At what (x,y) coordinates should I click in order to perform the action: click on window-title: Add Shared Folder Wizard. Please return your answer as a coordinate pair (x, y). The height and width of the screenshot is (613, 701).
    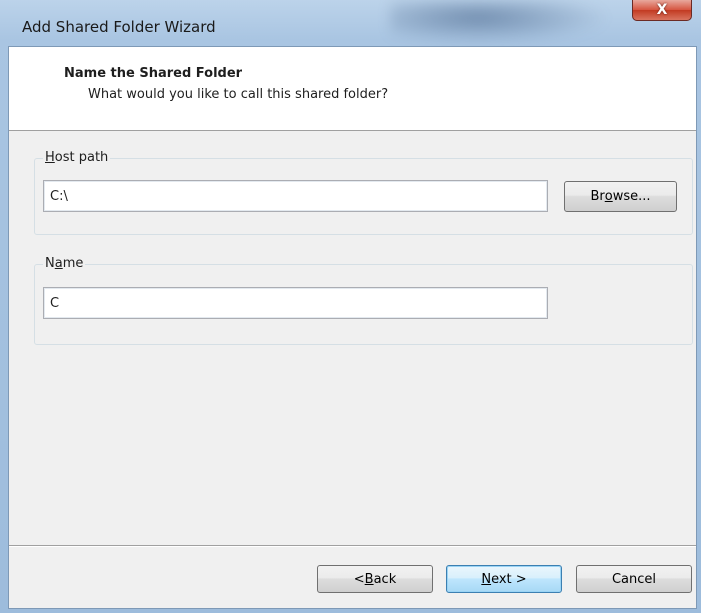
    Looking at the image, I should click on (119, 27).